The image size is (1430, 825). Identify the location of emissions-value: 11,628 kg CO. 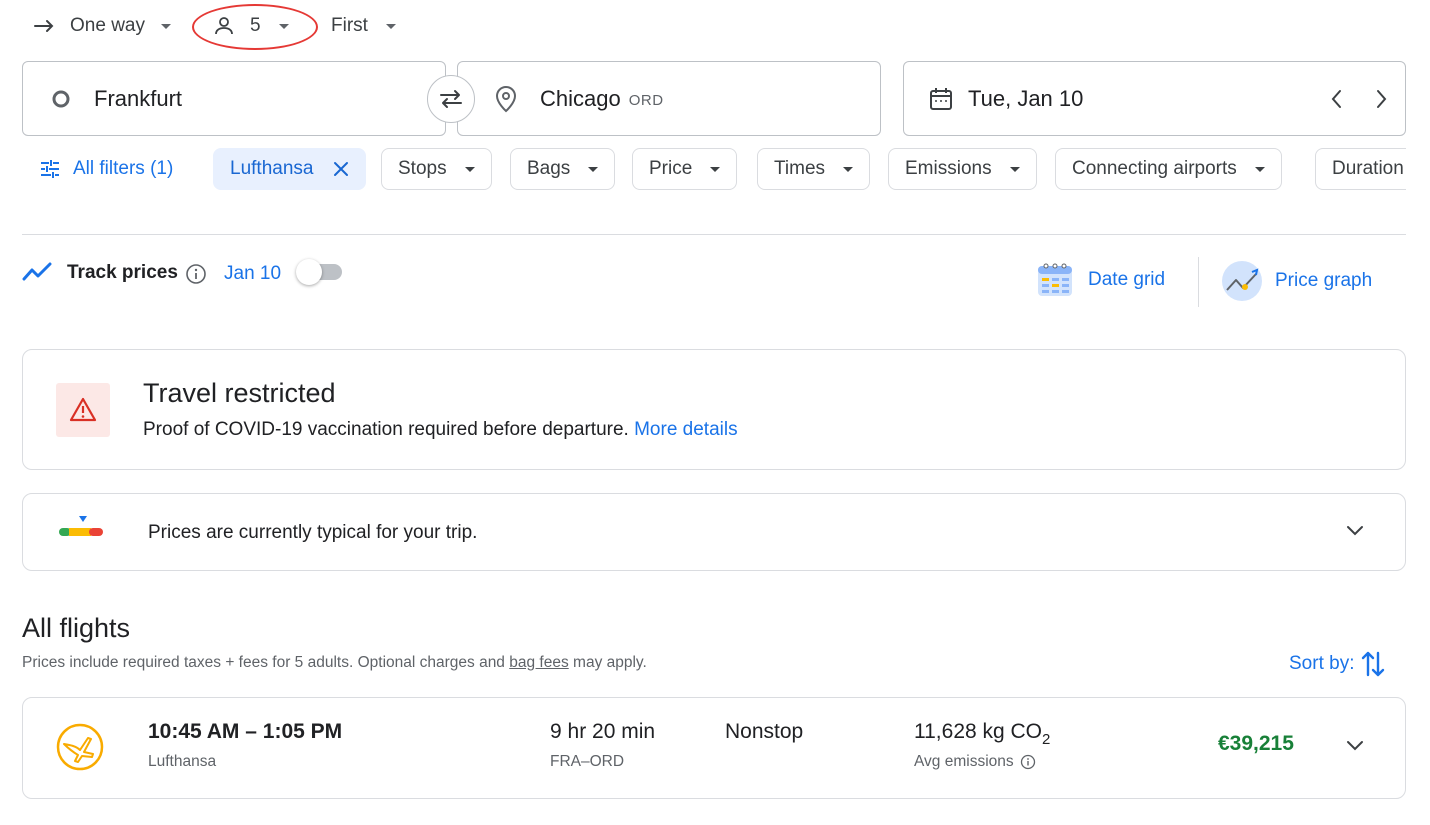
(978, 731).